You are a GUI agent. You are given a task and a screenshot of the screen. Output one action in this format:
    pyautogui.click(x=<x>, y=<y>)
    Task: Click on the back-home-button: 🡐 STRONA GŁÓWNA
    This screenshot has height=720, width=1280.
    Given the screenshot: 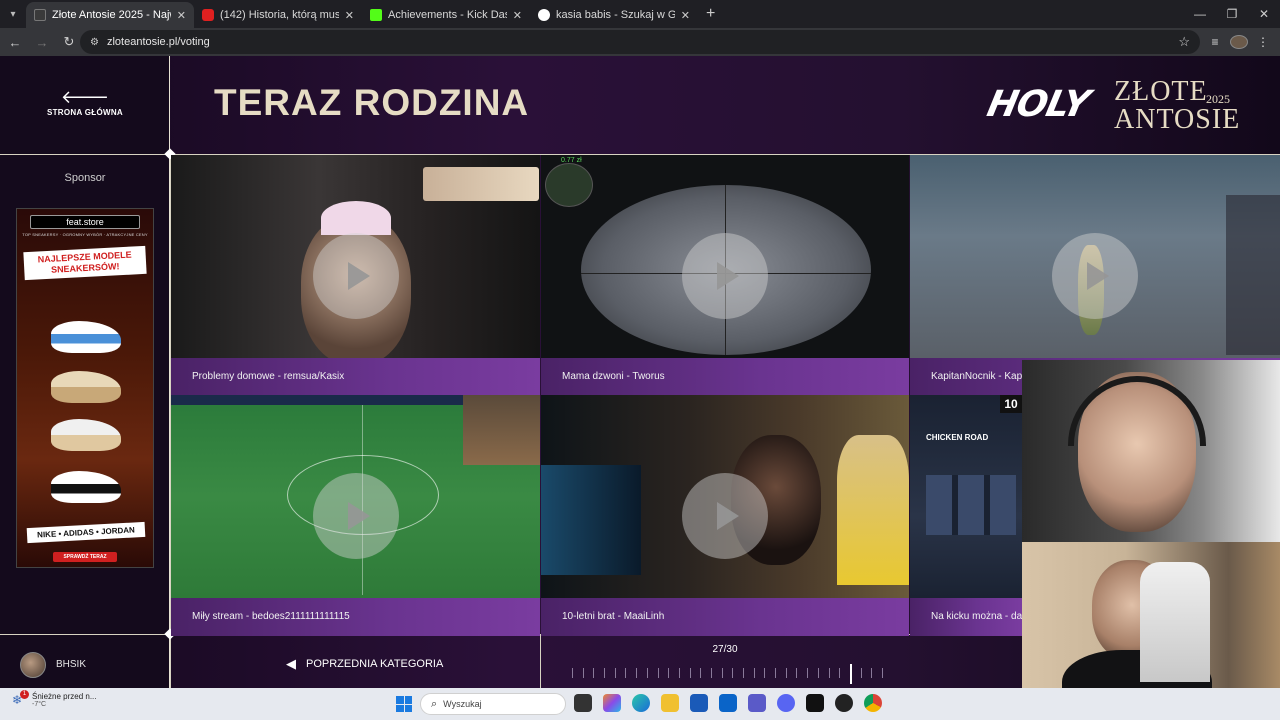 What is the action you would take?
    pyautogui.click(x=85, y=102)
    